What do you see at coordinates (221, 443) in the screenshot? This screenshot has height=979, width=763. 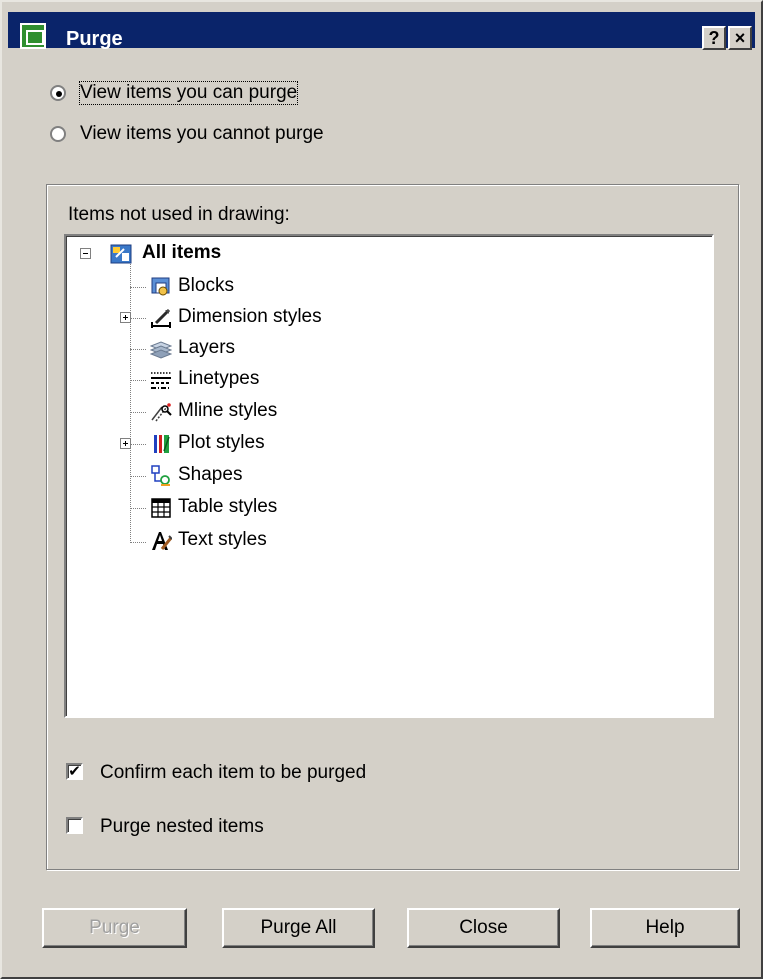 I see `tree-item-plot-styles: Plot styles` at bounding box center [221, 443].